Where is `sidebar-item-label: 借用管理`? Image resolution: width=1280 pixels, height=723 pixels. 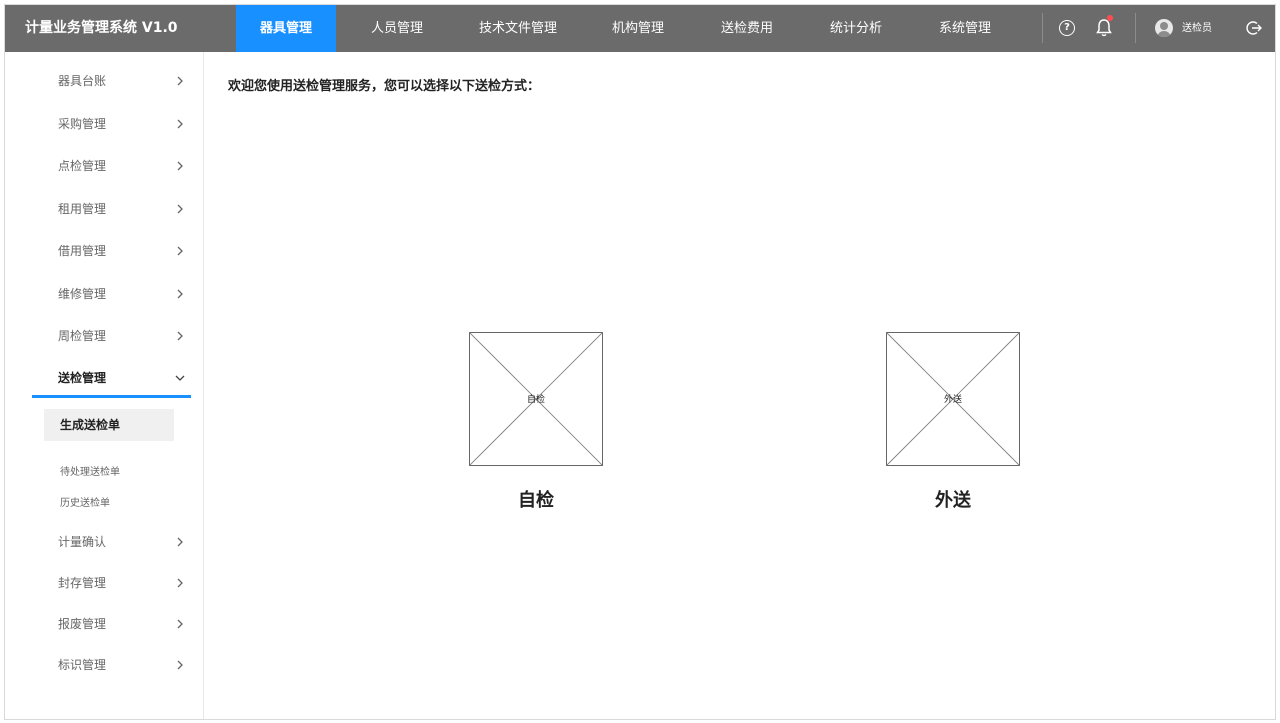 sidebar-item-label: 借用管理 is located at coordinates (82, 251).